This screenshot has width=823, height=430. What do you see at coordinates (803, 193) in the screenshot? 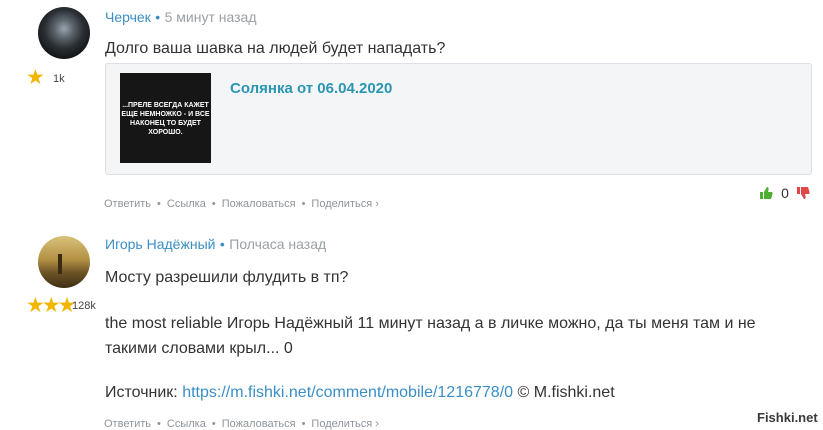
I see `thumbs-down-icon` at bounding box center [803, 193].